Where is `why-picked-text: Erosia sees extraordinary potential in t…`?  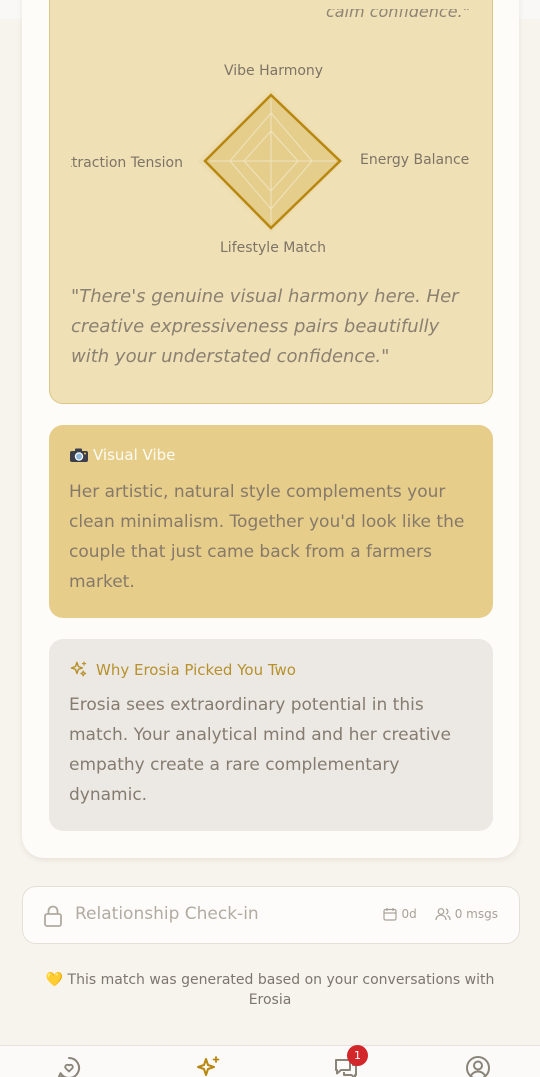
why-picked-text: Erosia sees extraordinary potential in t… is located at coordinates (260, 750).